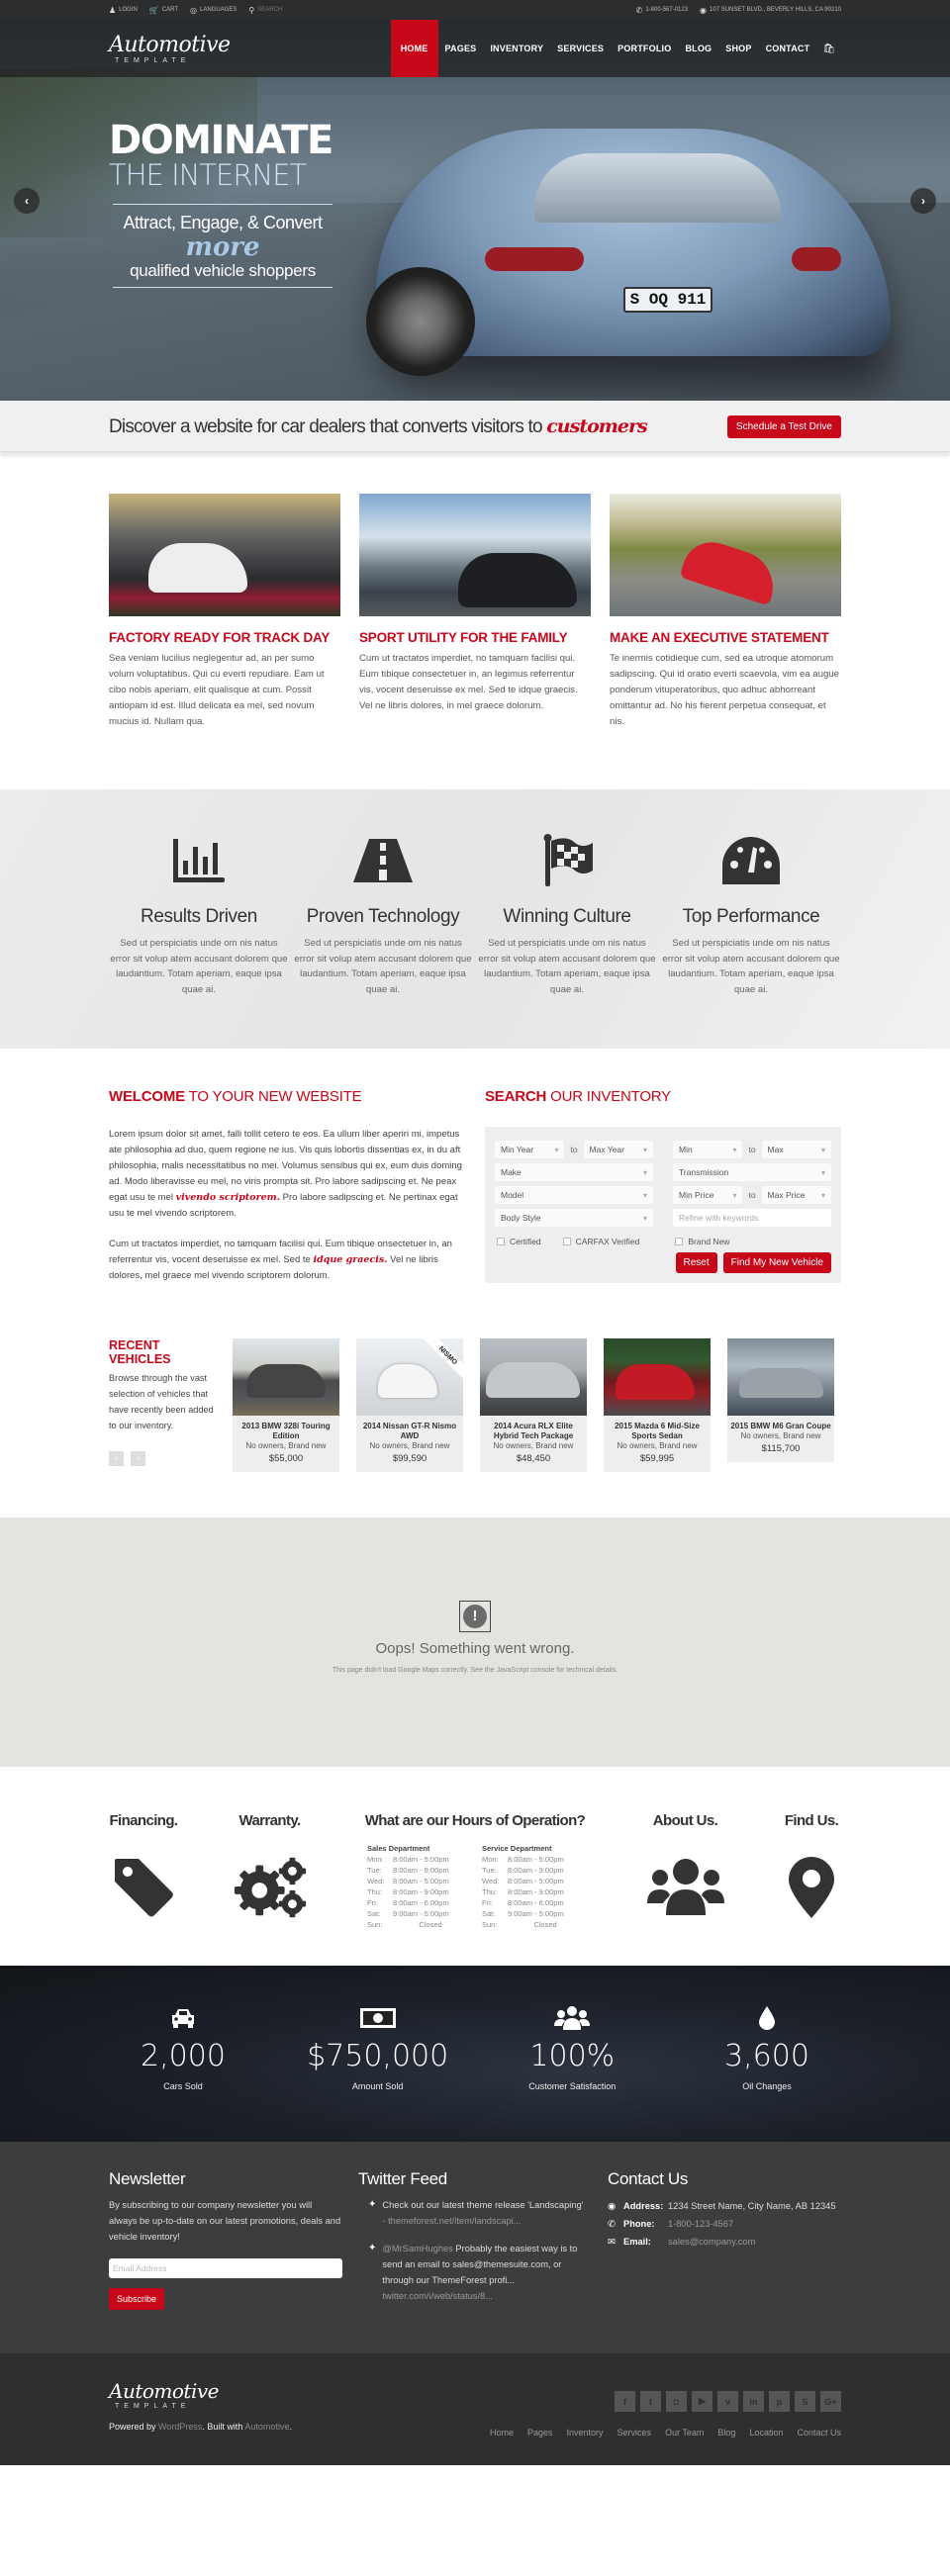  What do you see at coordinates (220, 637) in the screenshot?
I see `feature-title: FACTORY READY FOR TRACK DAY` at bounding box center [220, 637].